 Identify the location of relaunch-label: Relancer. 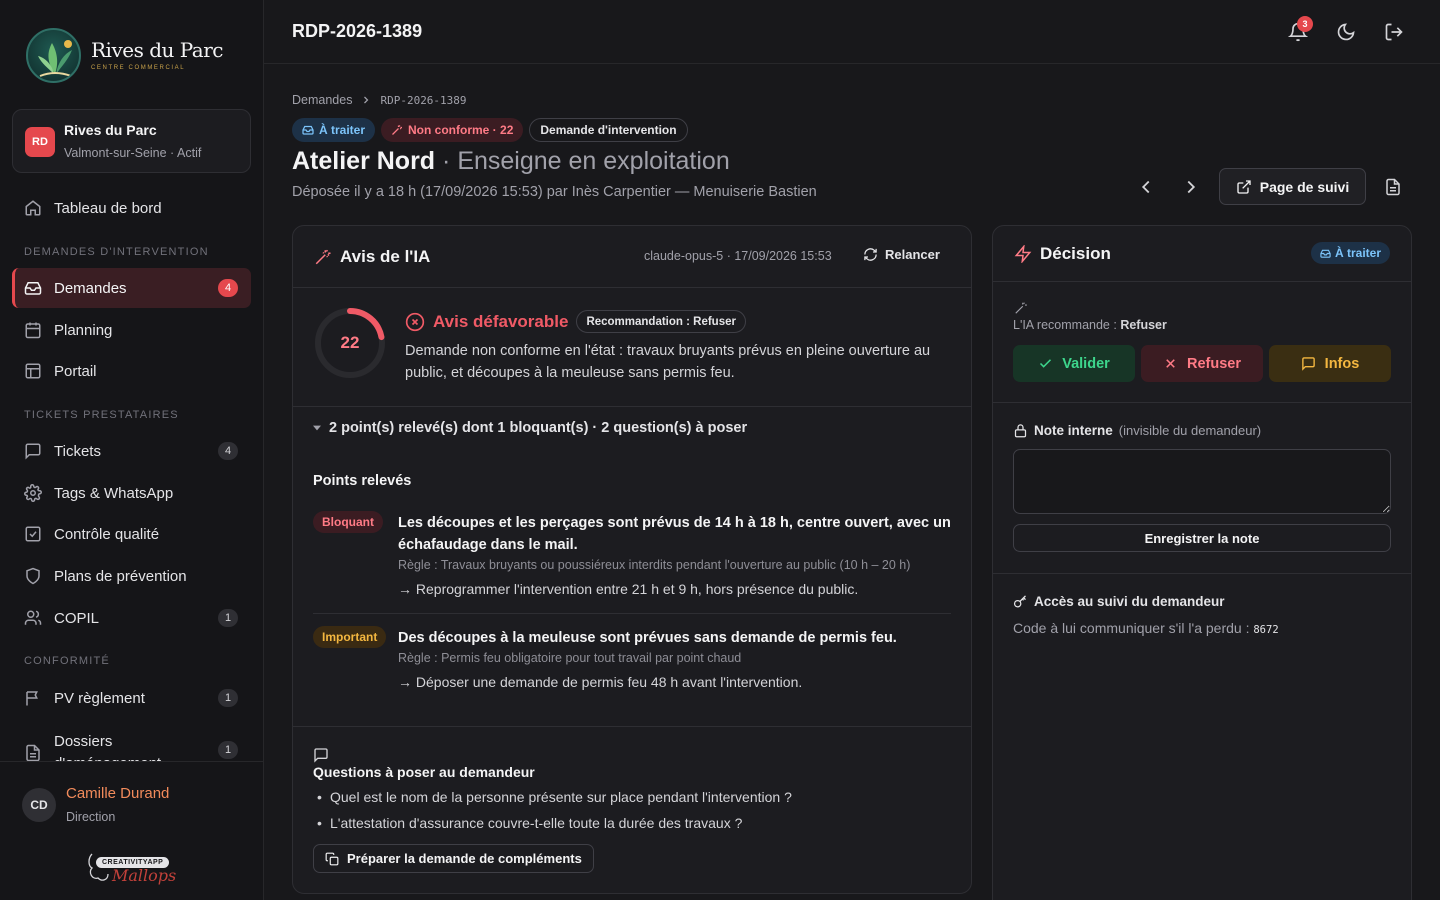
(912, 254).